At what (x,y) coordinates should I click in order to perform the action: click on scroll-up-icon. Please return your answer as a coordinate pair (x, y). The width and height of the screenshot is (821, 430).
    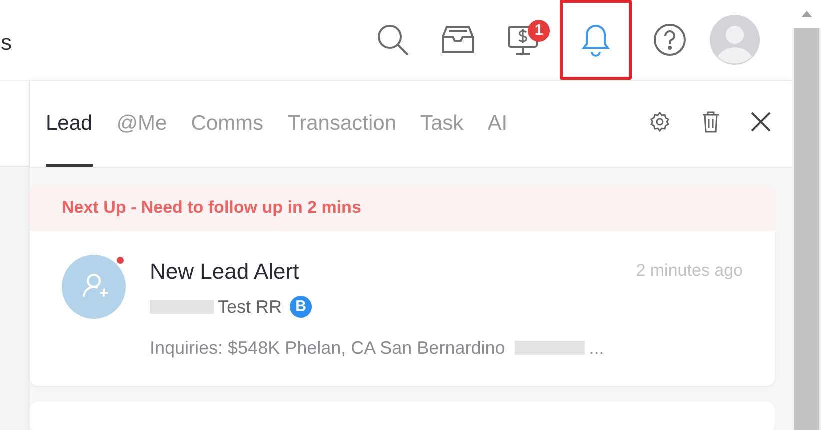
    Looking at the image, I should click on (807, 14).